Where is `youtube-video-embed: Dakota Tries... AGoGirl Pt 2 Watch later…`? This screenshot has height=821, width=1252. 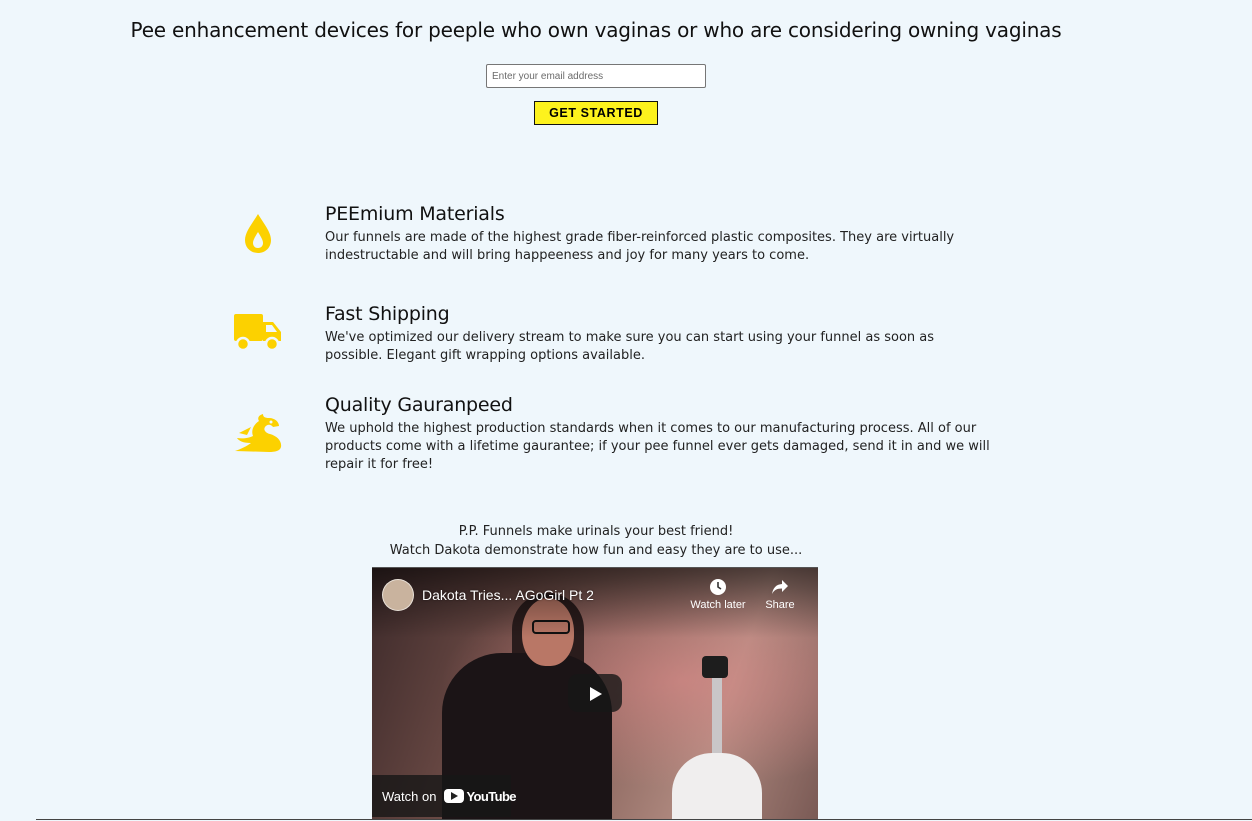 youtube-video-embed: Dakota Tries... AGoGirl Pt 2 Watch later… is located at coordinates (595, 693).